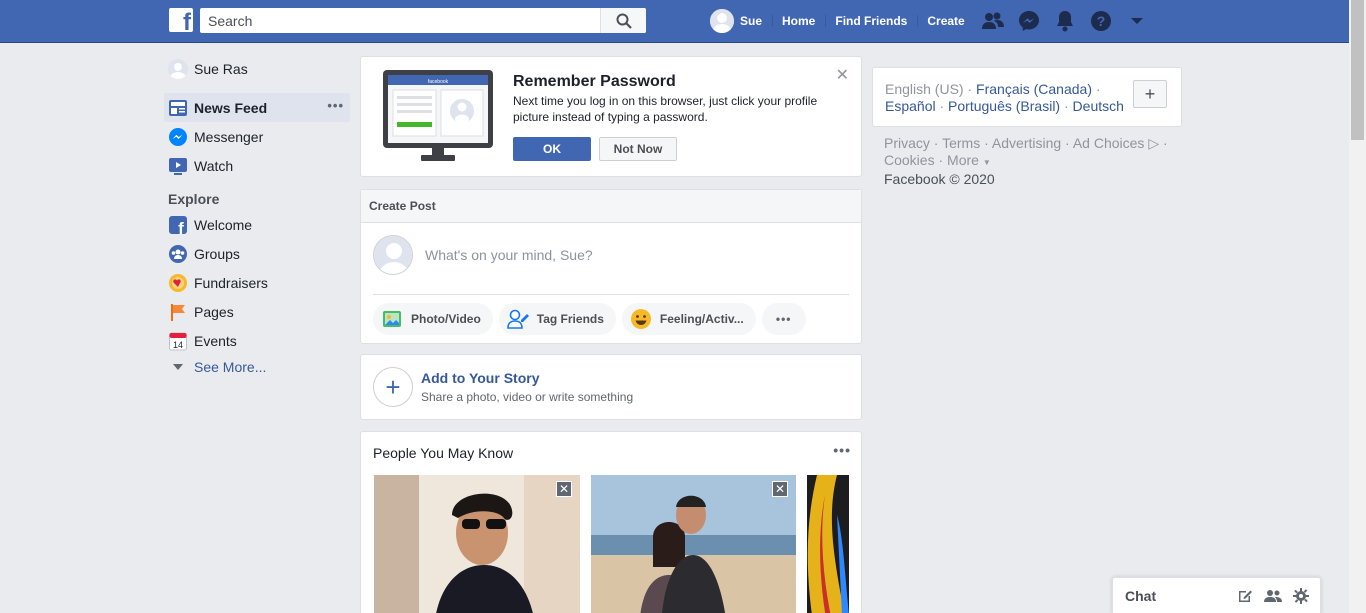  What do you see at coordinates (909, 160) in the screenshot?
I see `footer-link: Cookies` at bounding box center [909, 160].